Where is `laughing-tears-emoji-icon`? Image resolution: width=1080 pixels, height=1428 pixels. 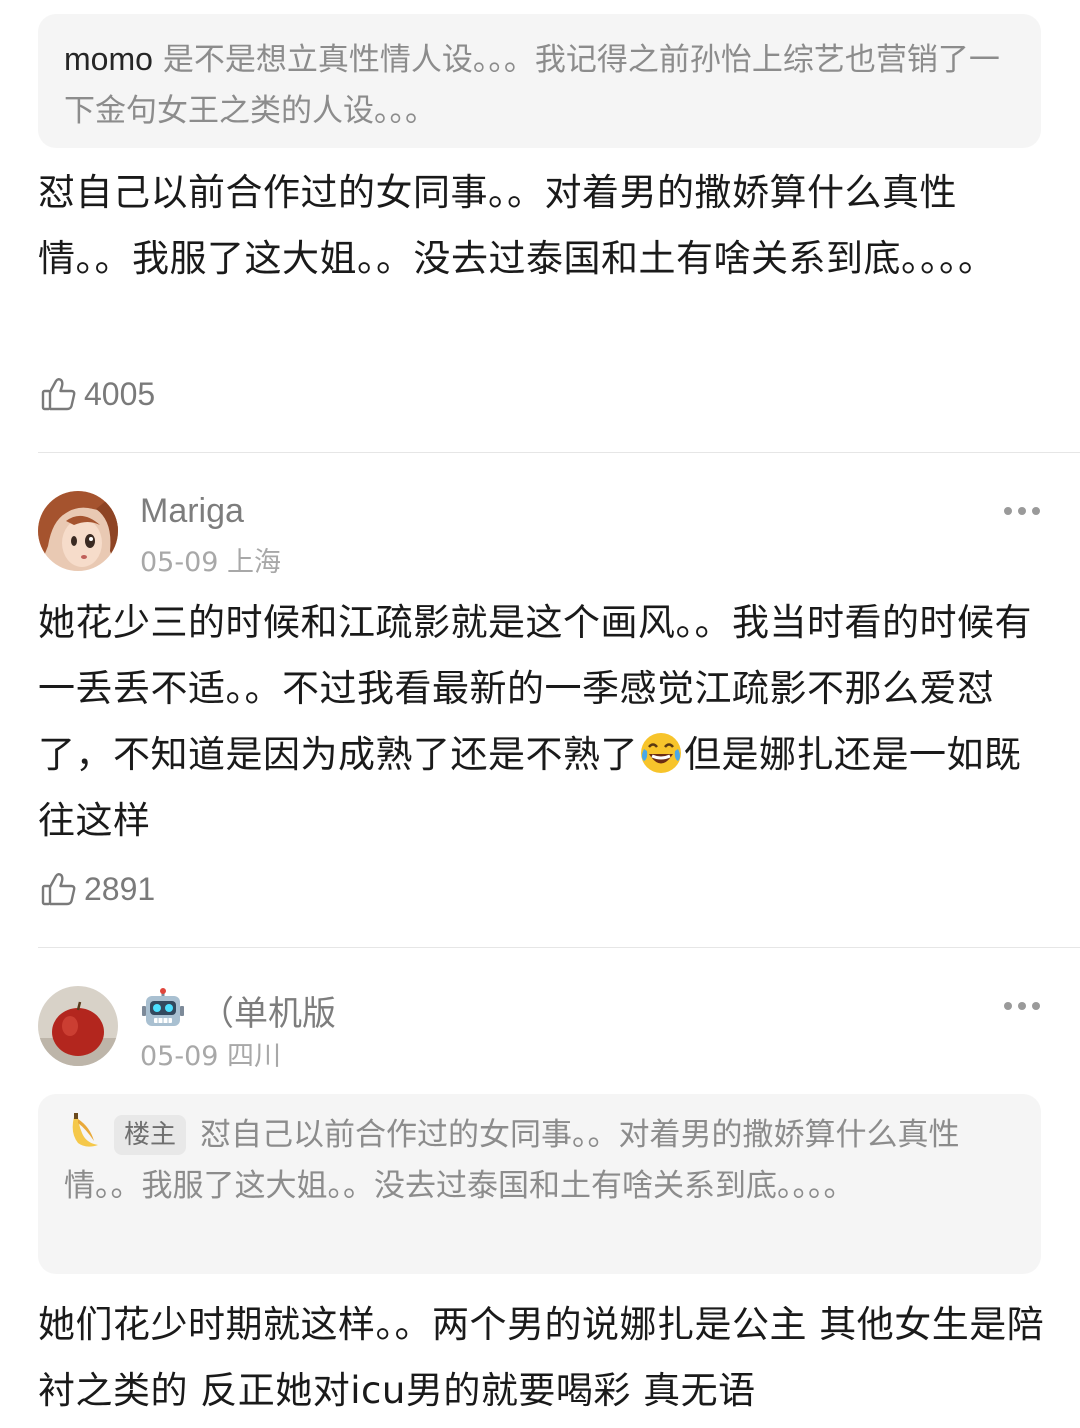 laughing-tears-emoji-icon is located at coordinates (661, 753).